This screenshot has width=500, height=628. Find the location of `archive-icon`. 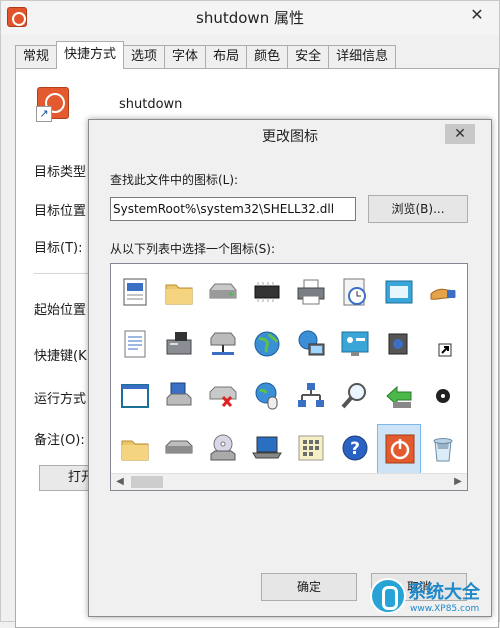

archive-icon is located at coordinates (466, 345).